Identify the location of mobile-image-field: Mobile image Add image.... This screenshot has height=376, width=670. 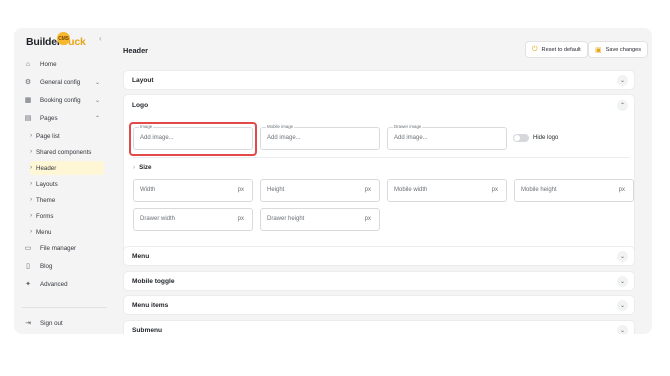
(320, 137).